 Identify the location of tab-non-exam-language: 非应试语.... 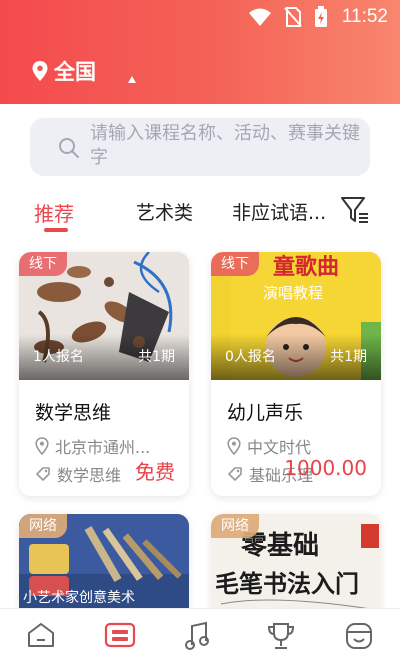
(279, 211).